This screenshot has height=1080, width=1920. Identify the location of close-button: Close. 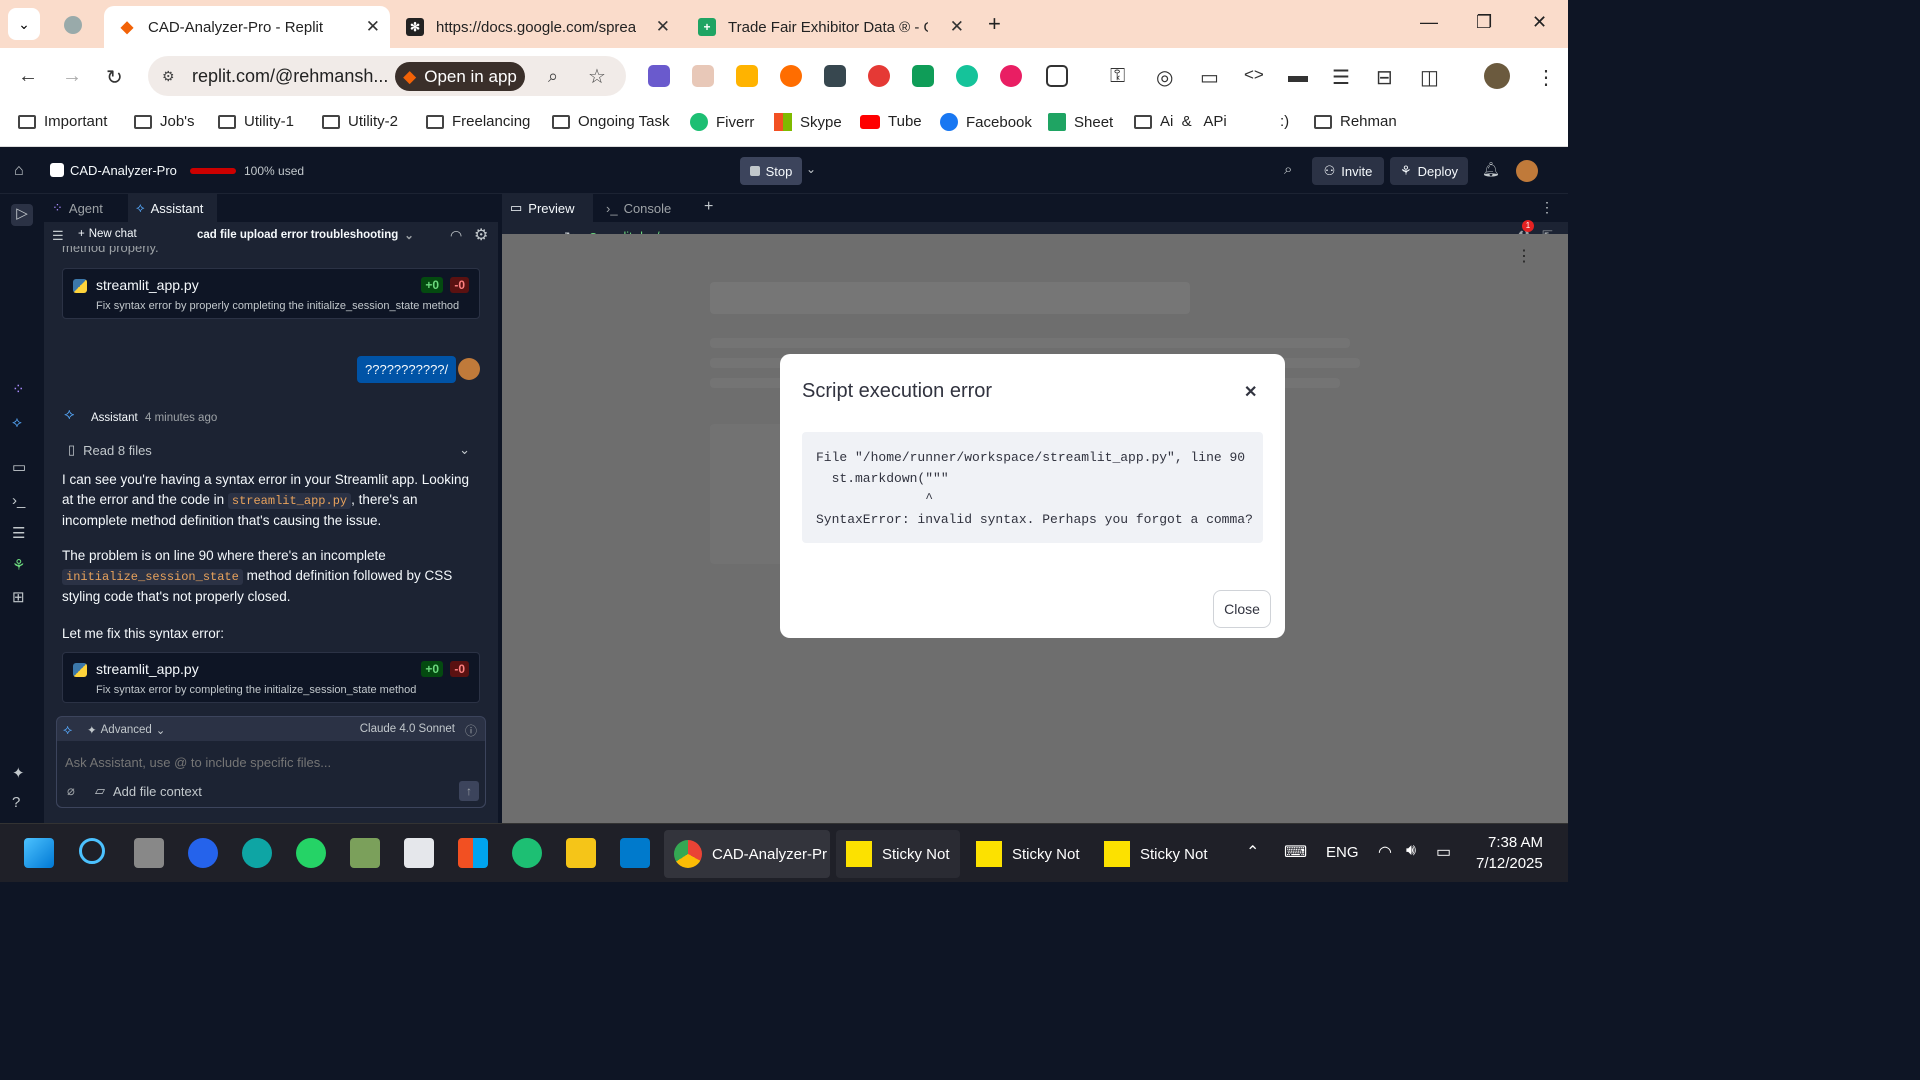
(1242, 609).